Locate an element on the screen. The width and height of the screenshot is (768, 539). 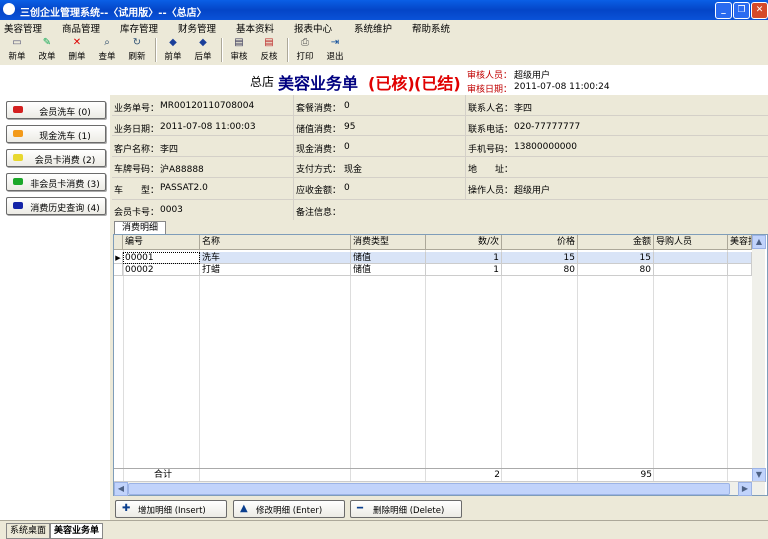
menu-basic-data: 基本资料 is located at coordinates (255, 28).